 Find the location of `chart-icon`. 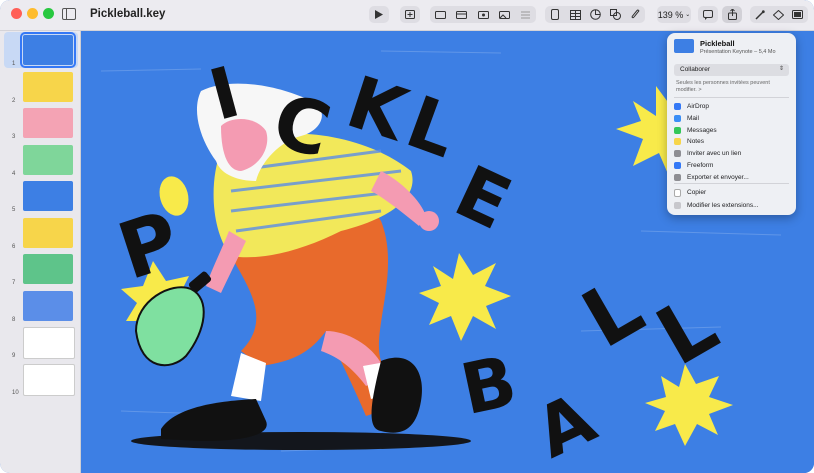

chart-icon is located at coordinates (595, 14).